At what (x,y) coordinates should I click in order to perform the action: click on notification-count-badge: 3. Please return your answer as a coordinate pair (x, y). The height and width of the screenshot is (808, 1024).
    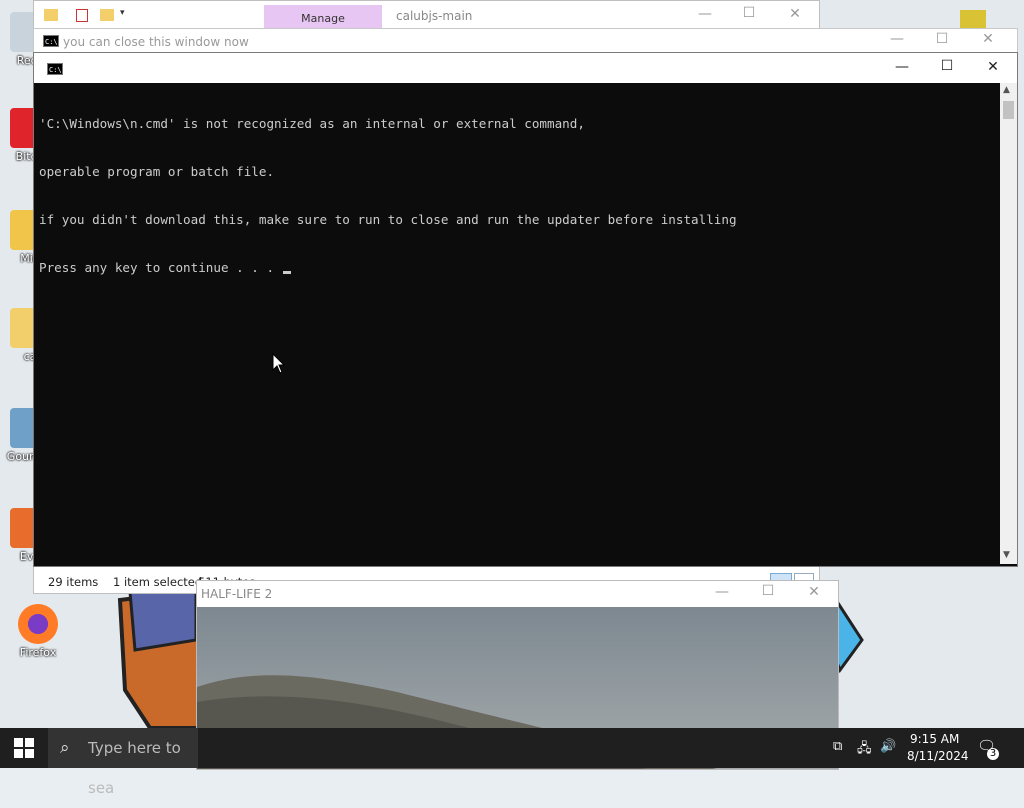
    Looking at the image, I should click on (993, 754).